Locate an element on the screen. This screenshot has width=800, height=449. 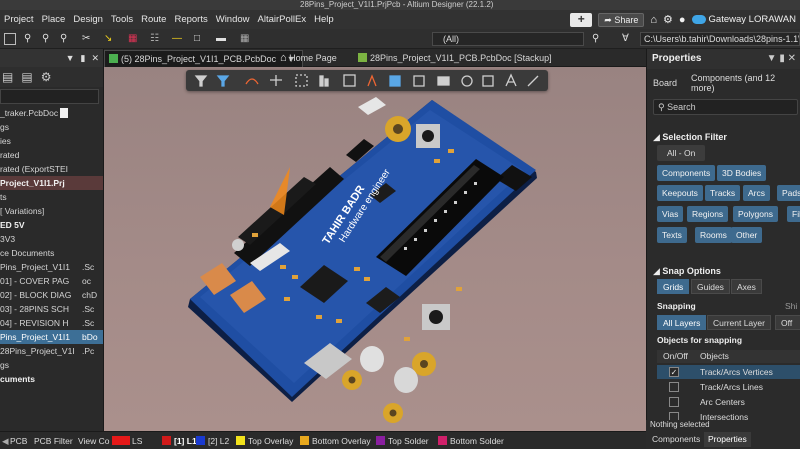
scope-components: Components (and 12 more) is located at coordinates (745, 83).